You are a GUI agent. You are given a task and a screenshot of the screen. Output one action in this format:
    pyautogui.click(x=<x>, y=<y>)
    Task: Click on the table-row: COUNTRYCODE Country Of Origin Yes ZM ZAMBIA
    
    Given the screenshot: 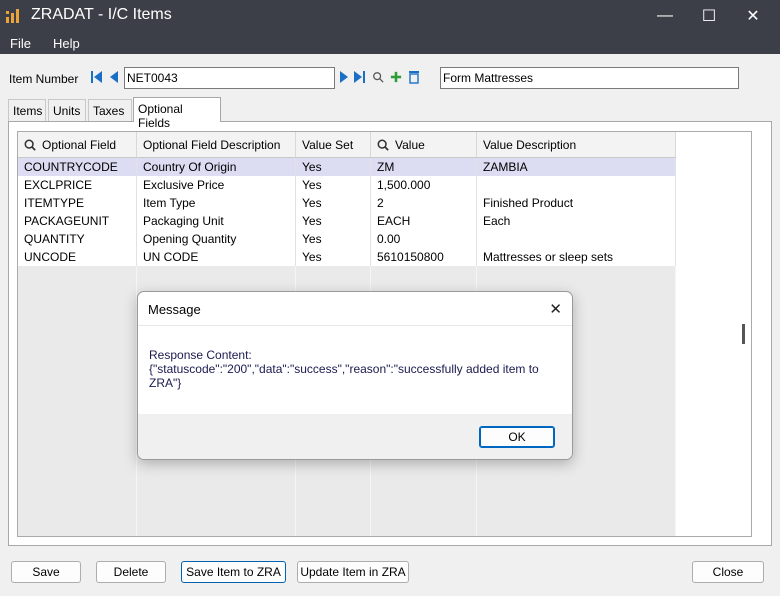 What is the action you would take?
    pyautogui.click(x=384, y=167)
    